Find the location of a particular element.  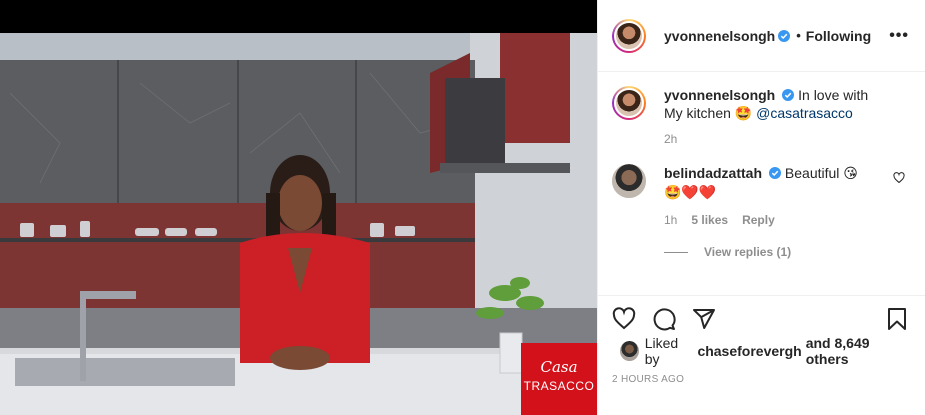

caption-mention-link: @casatrasacco is located at coordinates (804, 113).